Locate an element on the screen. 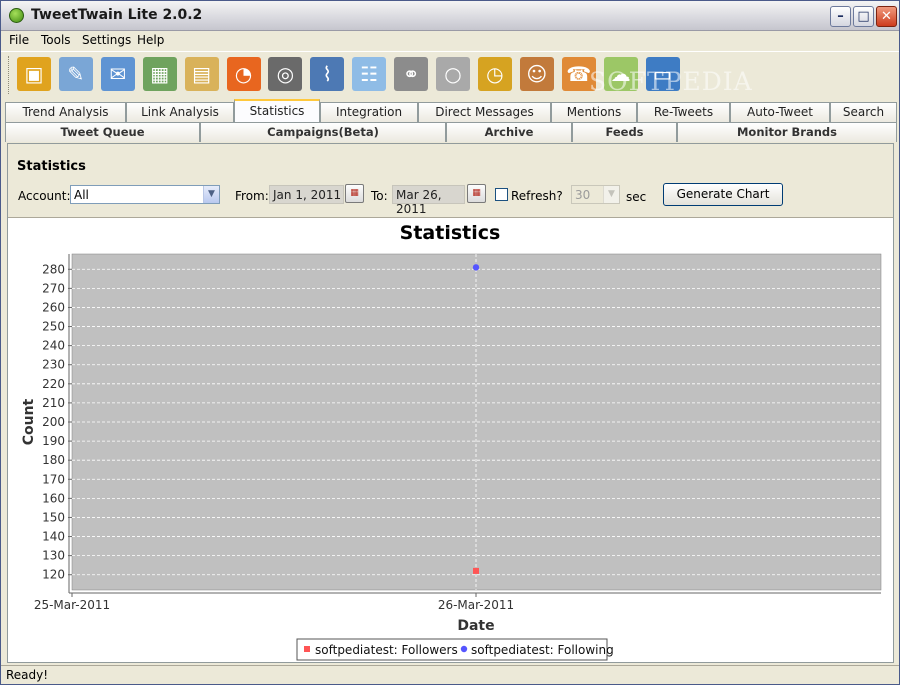  y-tick-label: 180 is located at coordinates (53, 460).